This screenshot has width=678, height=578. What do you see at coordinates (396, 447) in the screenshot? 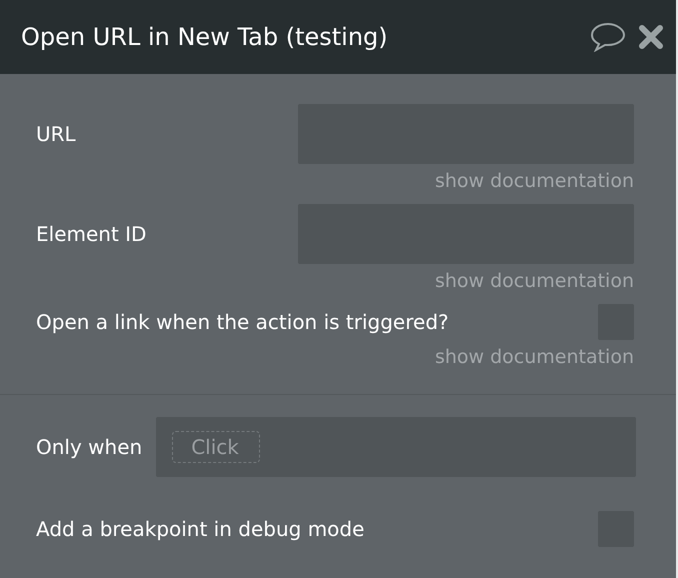
I see `condition-field: Click` at bounding box center [396, 447].